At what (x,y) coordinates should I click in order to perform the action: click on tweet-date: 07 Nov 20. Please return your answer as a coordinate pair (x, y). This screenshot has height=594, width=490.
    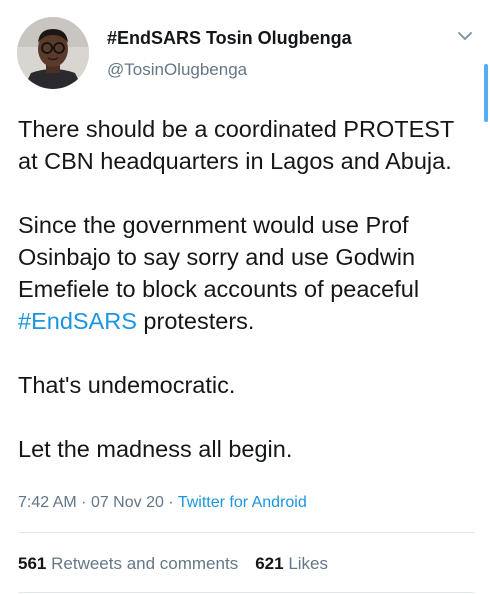
    Looking at the image, I should click on (127, 502).